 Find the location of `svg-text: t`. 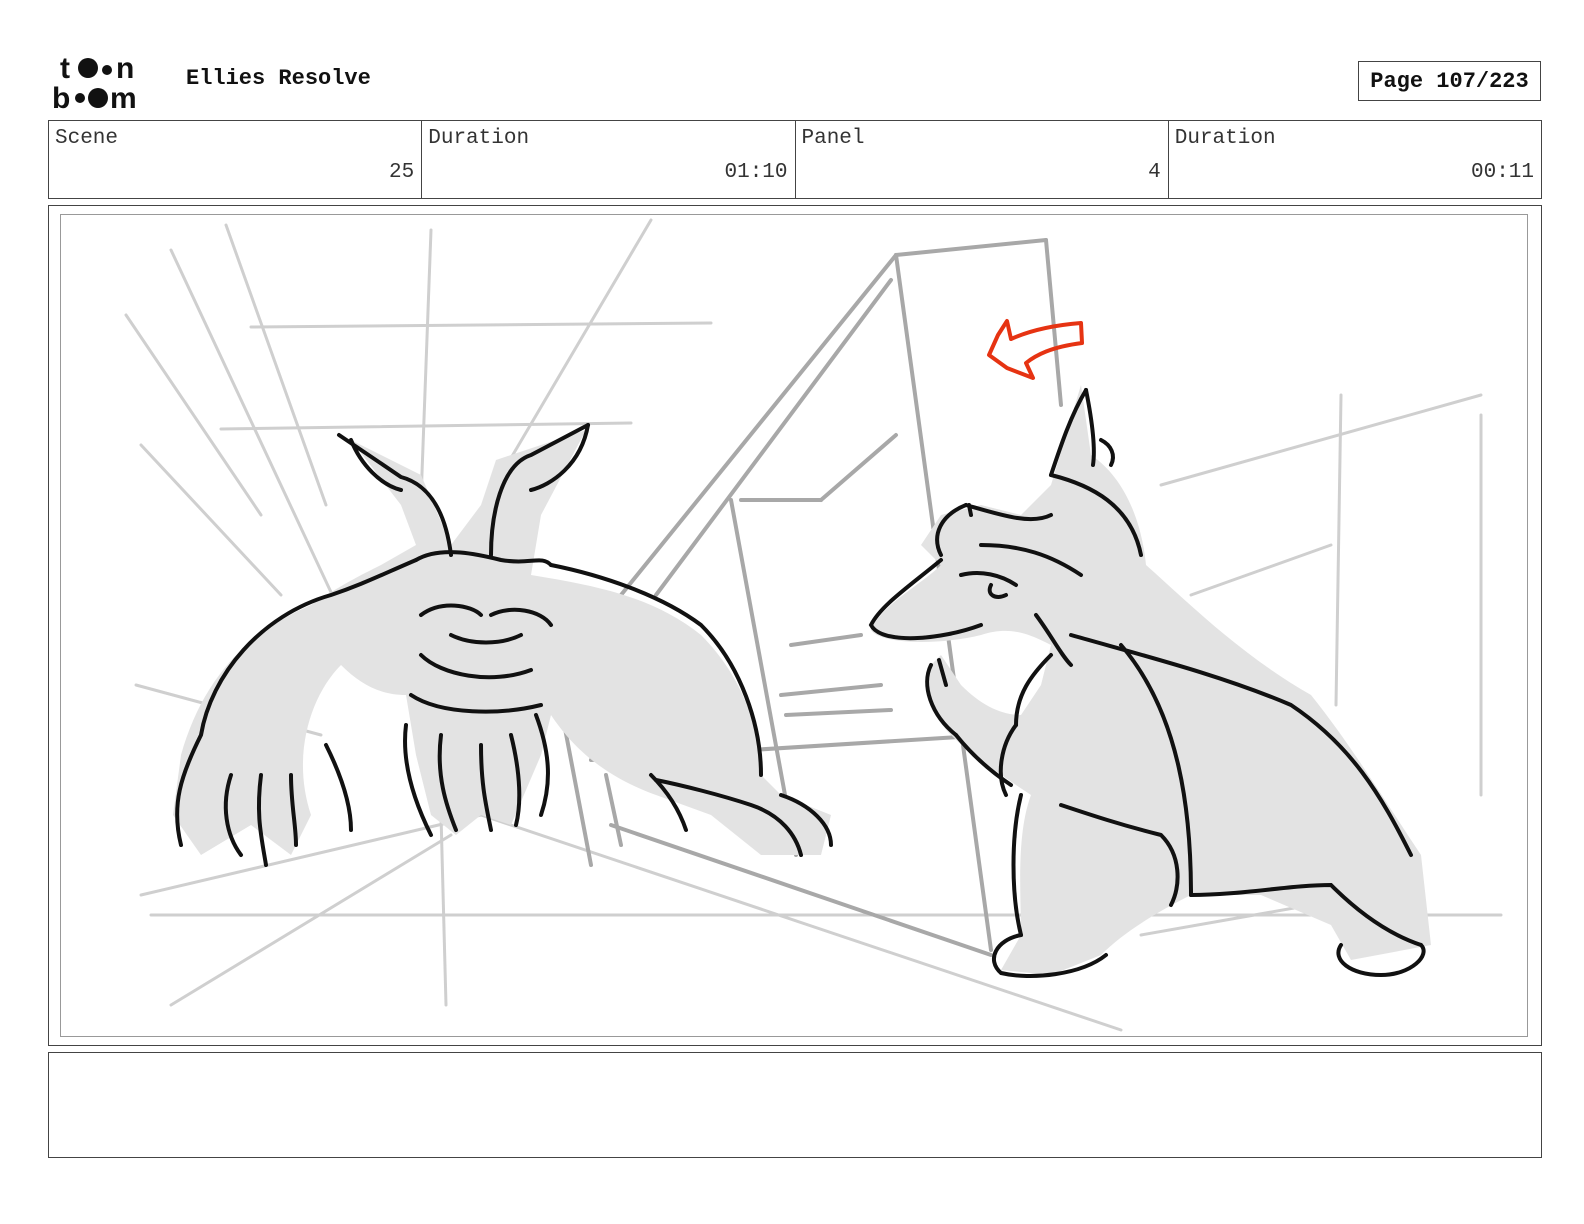

svg-text: t is located at coordinates (65, 68).